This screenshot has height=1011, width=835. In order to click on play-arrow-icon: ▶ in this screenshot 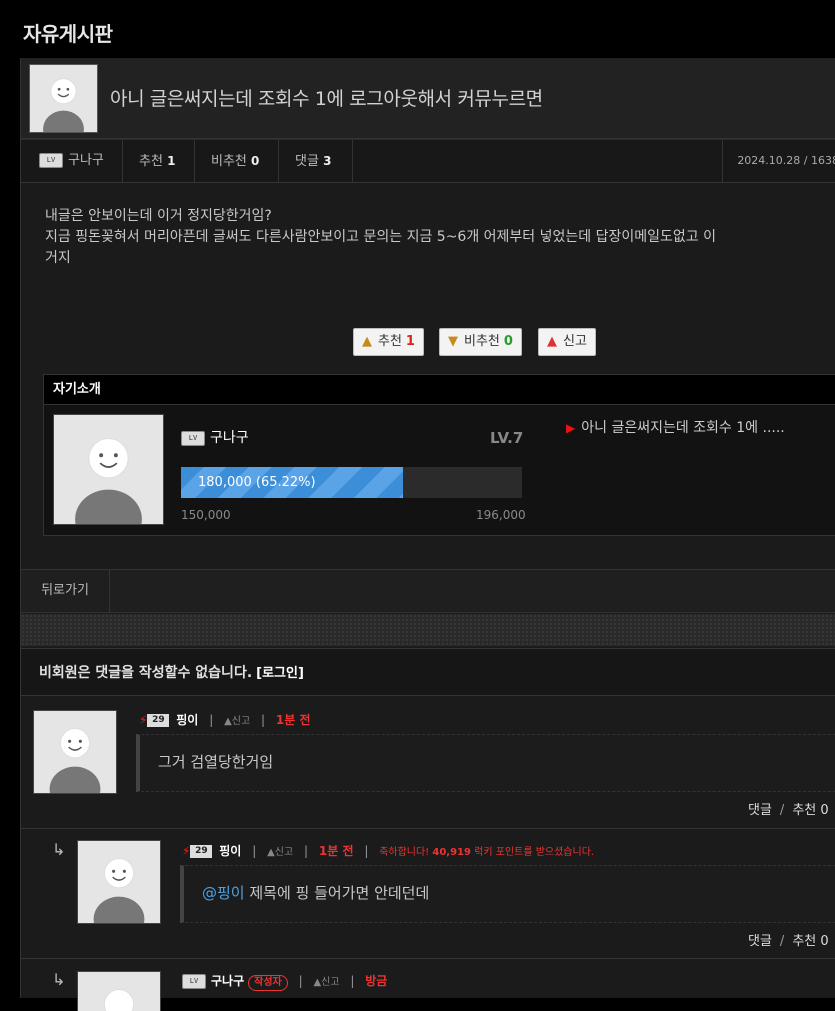, I will do `click(571, 428)`.